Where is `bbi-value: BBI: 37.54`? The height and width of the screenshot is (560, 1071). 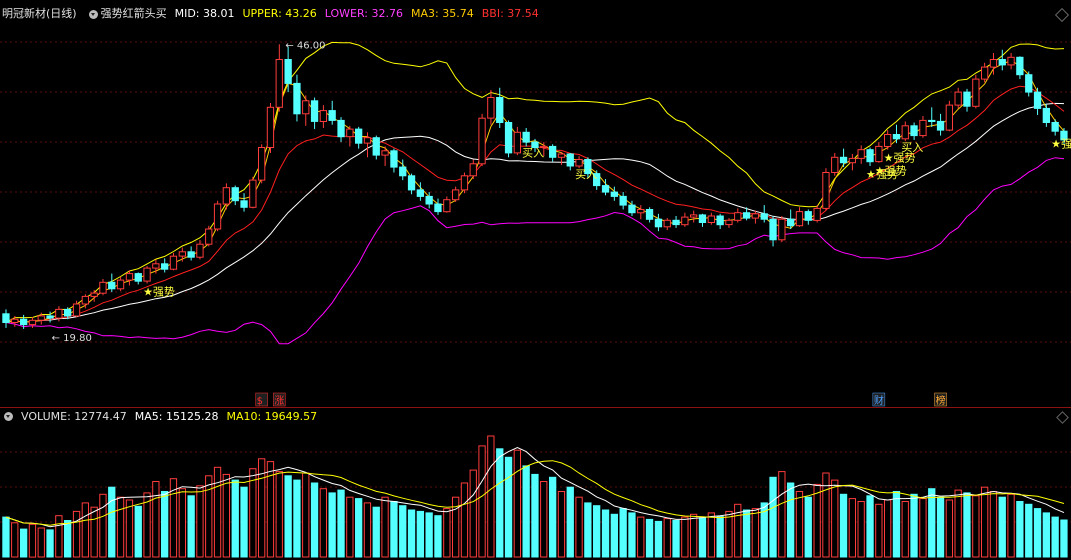
bbi-value: BBI: 37.54 is located at coordinates (510, 13).